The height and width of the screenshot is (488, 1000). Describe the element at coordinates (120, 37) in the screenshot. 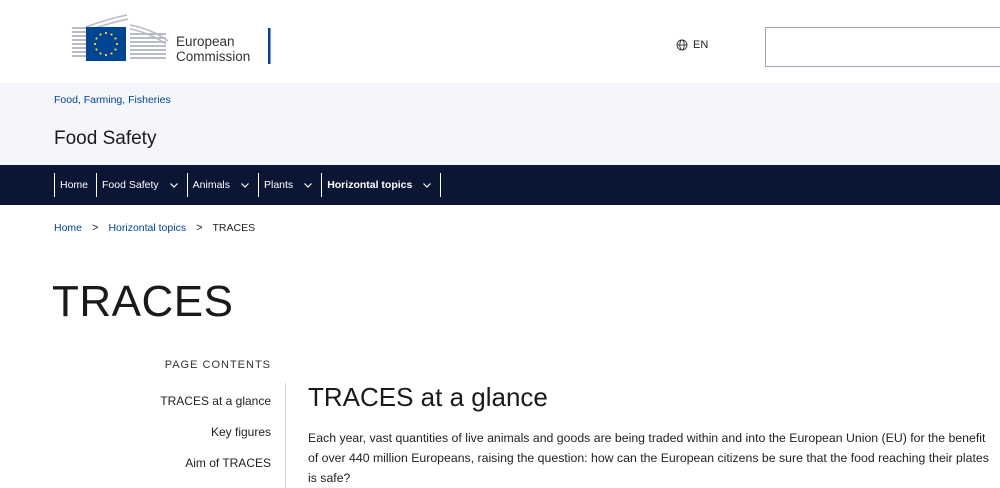

I see `logo-building-icon` at that location.